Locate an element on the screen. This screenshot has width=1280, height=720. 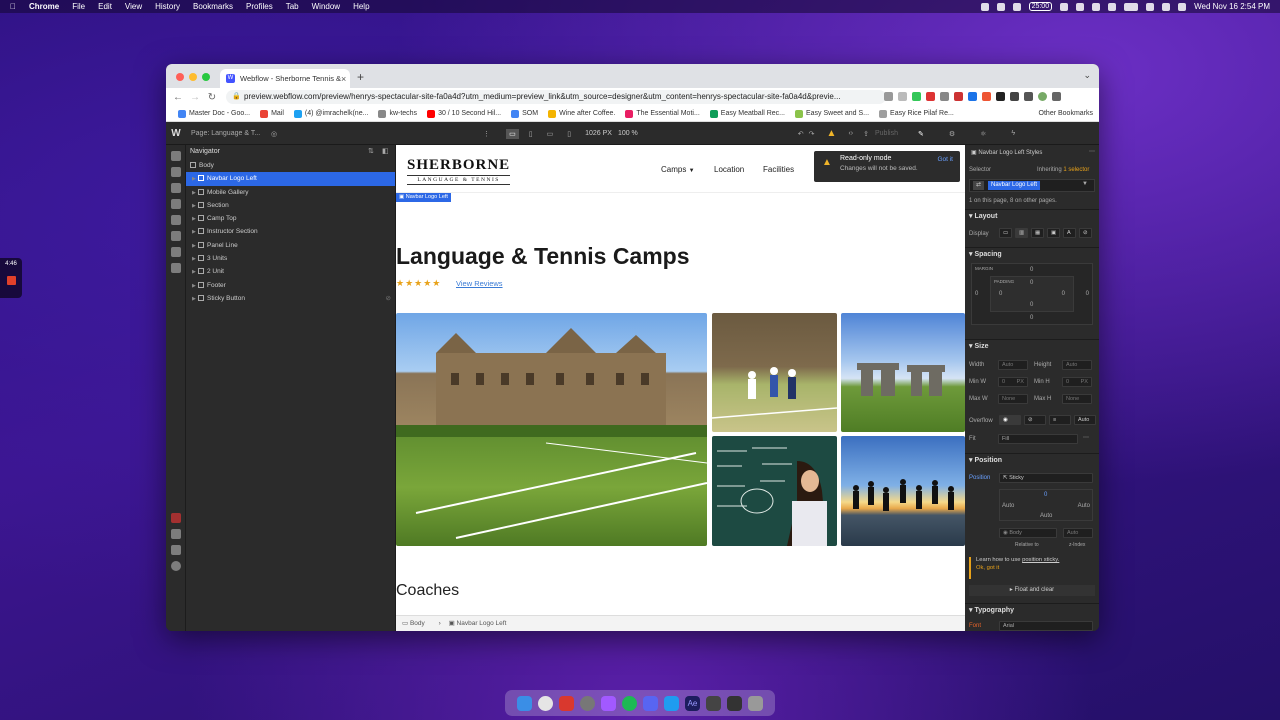
display-inline-icon: A is located at coordinates (1069, 233).